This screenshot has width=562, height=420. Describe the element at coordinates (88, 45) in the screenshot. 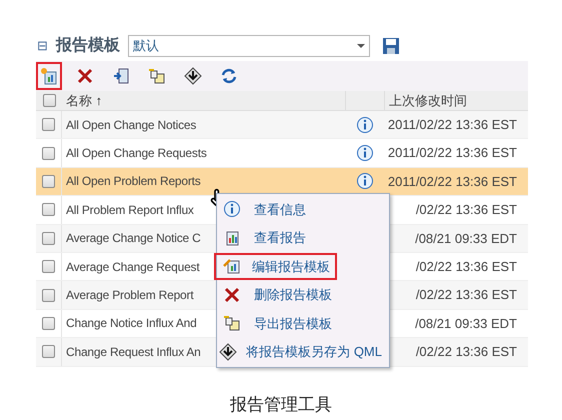

I see `section-title: 报告模板` at that location.